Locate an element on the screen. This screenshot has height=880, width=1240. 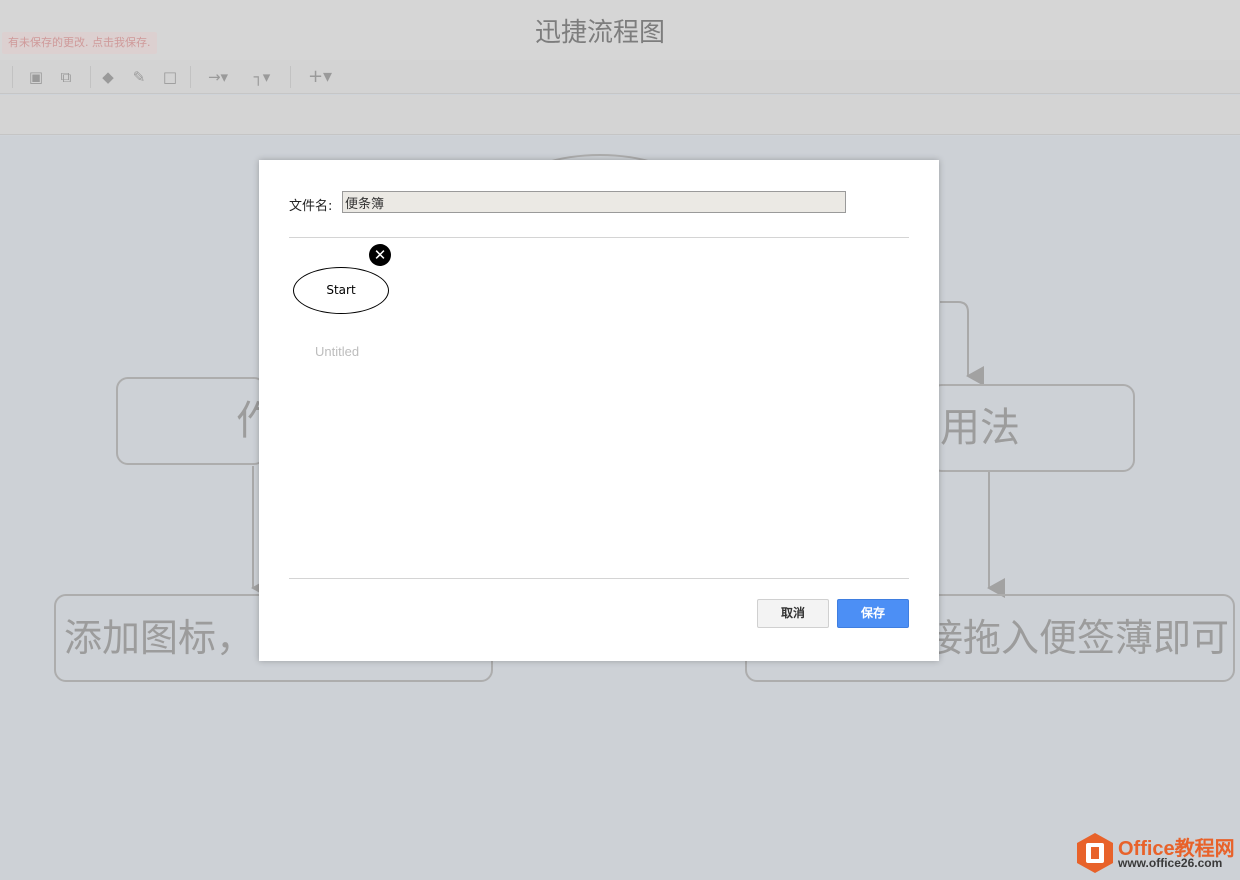
filename-input is located at coordinates (594, 202).